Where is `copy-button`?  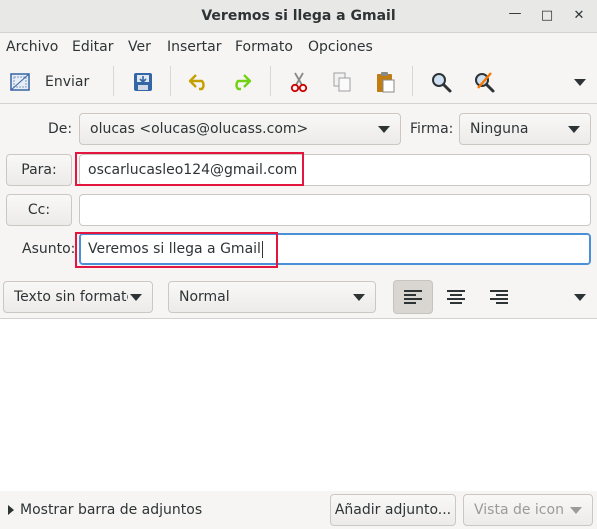
copy-button is located at coordinates (342, 82).